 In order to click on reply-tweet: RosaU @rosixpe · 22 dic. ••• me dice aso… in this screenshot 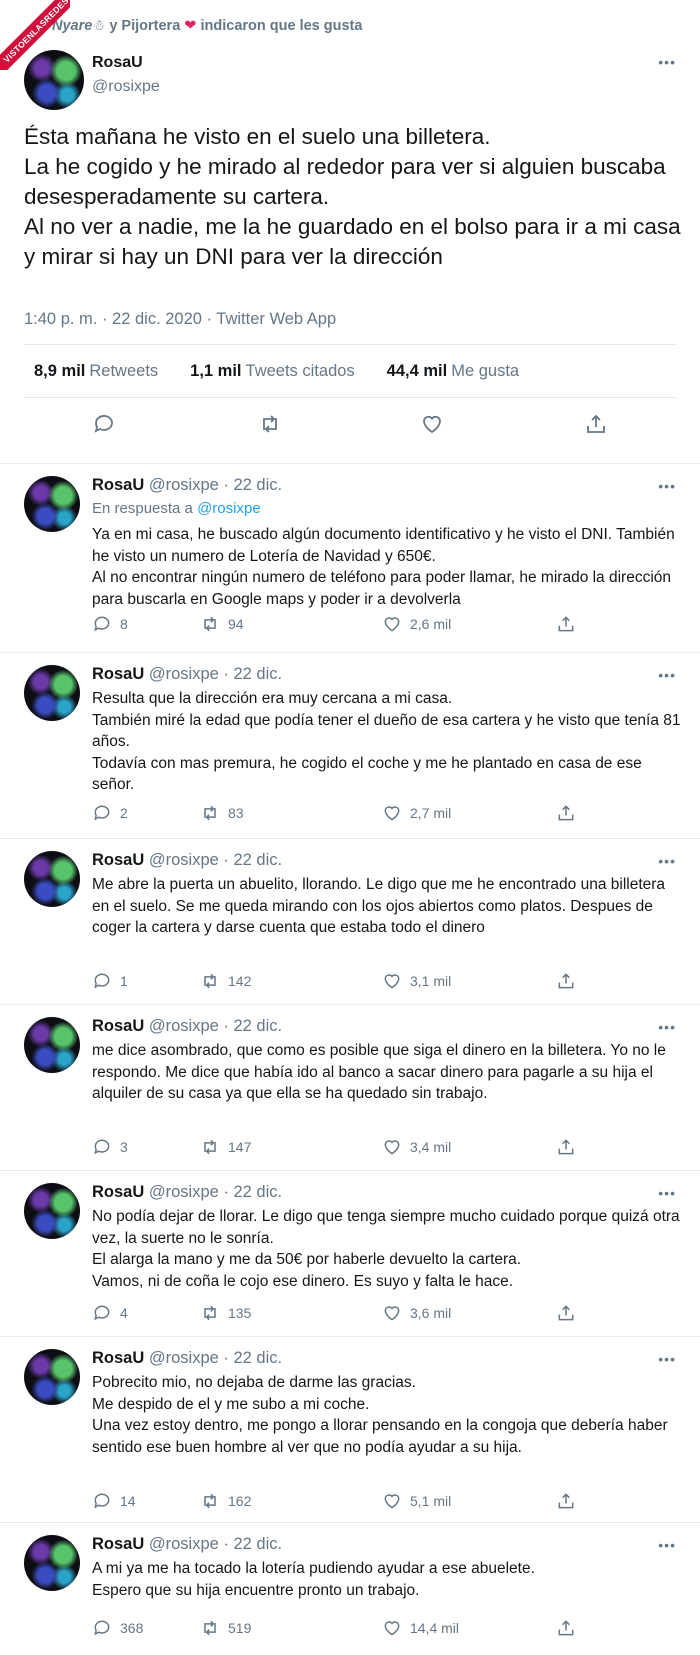, I will do `click(350, 1087)`.